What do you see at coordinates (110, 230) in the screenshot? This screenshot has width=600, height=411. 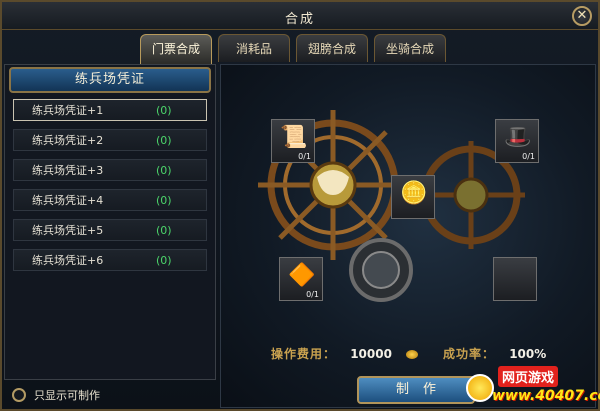 I see `list-item: 练兵场凭证+5 (0)` at bounding box center [110, 230].